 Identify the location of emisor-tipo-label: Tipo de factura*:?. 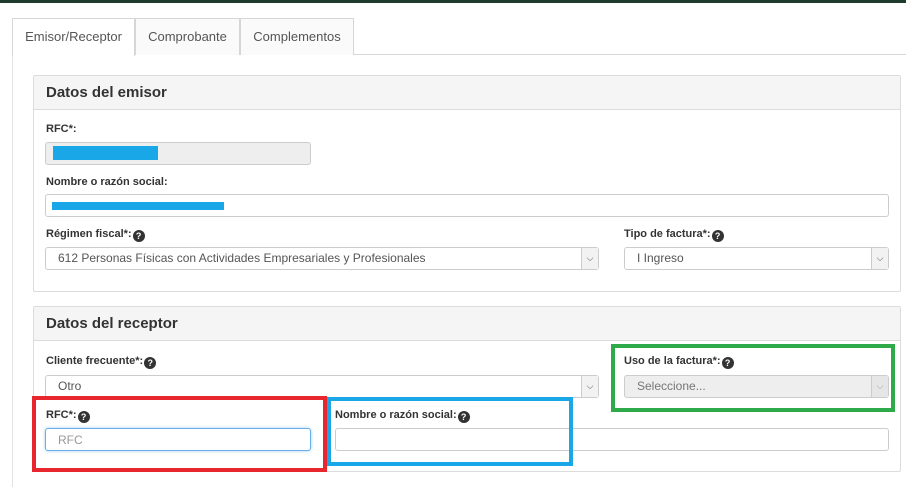
(674, 235).